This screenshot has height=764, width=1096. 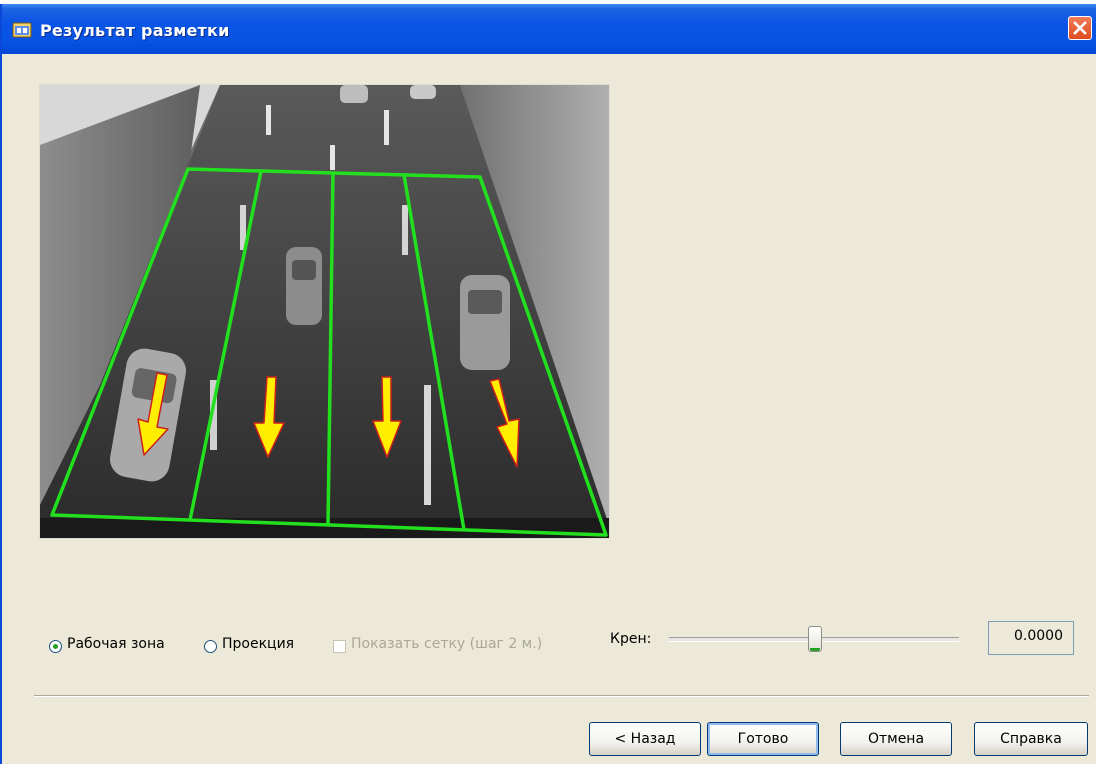 What do you see at coordinates (339, 646) in the screenshot?
I see `show-grid-checkbox` at bounding box center [339, 646].